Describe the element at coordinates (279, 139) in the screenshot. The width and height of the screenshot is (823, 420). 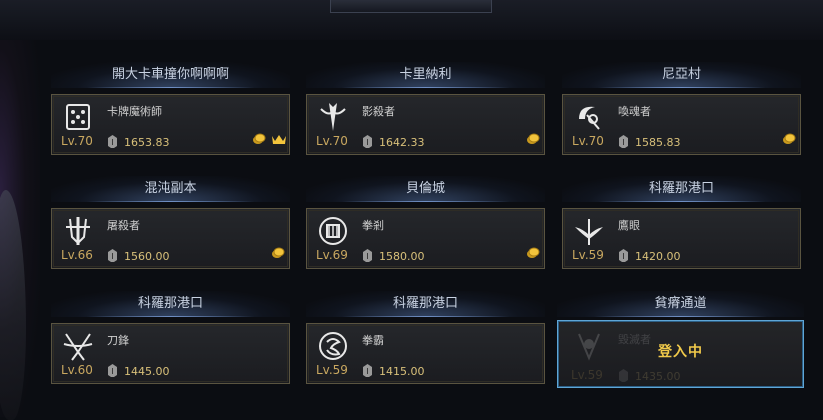
I see `crown-icon` at that location.